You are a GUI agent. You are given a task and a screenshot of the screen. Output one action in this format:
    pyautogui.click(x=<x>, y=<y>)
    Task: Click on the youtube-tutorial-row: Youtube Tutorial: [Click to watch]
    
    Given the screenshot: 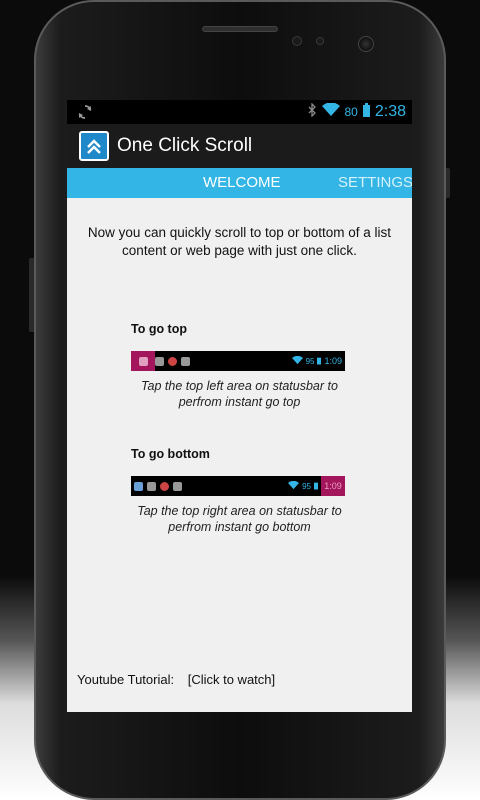 What is the action you would take?
    pyautogui.click(x=176, y=679)
    